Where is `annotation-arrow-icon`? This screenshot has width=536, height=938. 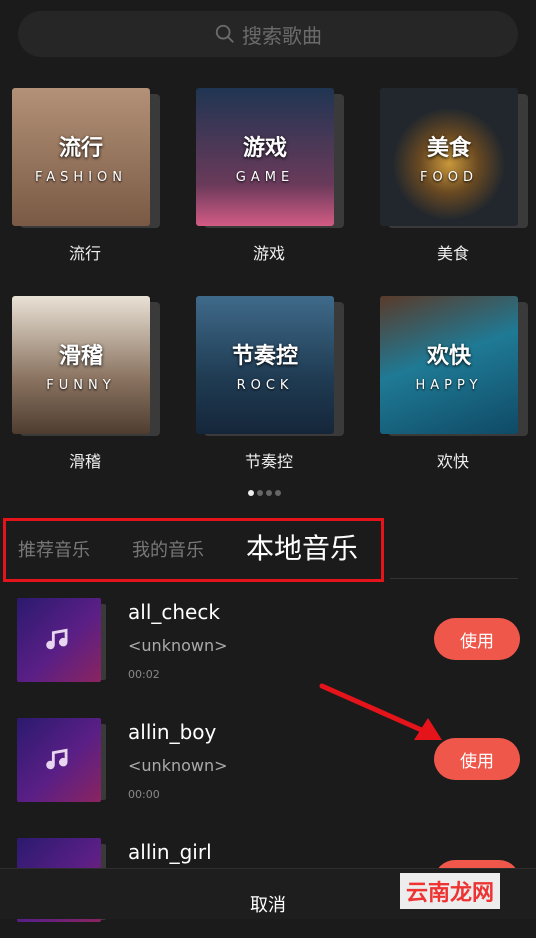 annotation-arrow-icon is located at coordinates (380, 711).